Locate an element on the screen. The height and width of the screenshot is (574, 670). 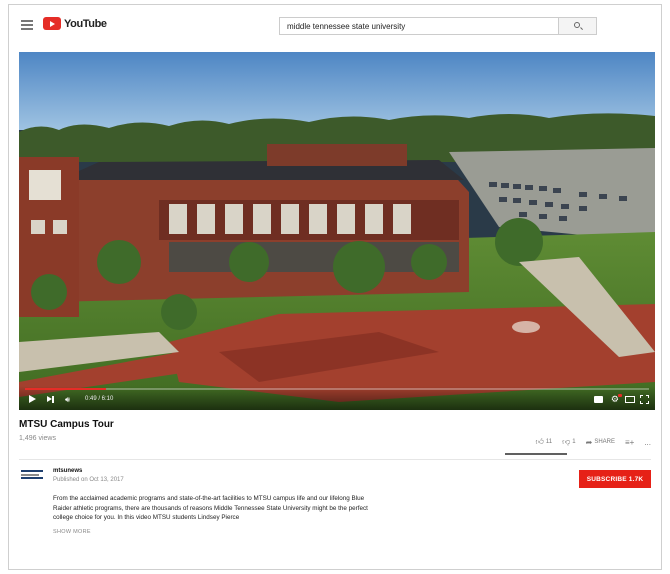
like-count: 11 is located at coordinates (549, 442).